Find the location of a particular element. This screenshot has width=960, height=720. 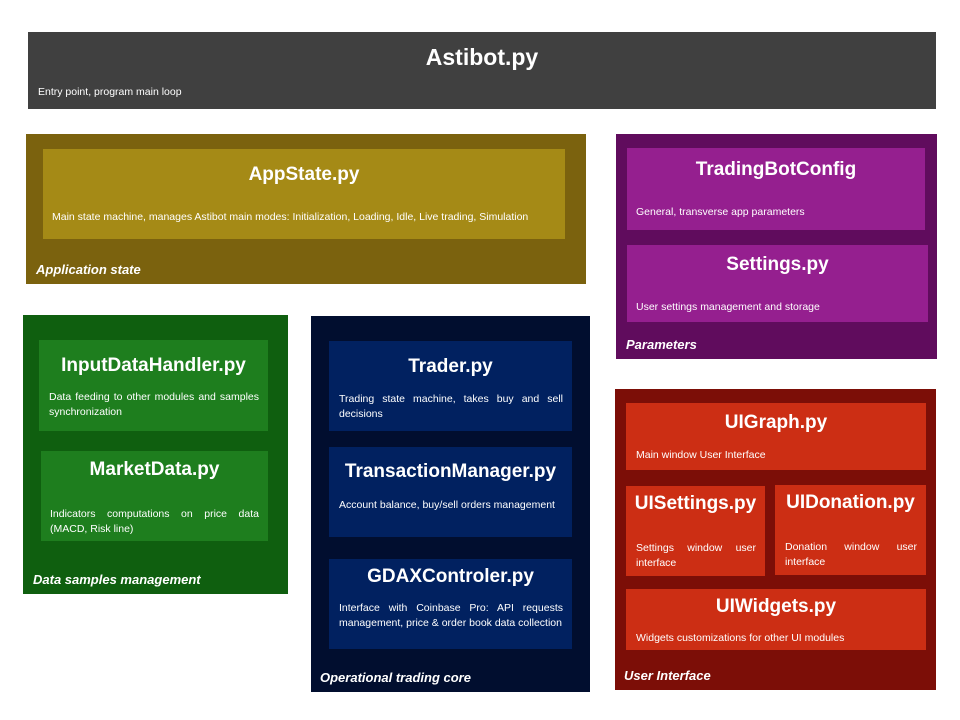

uisettings-title: UISettings.py is located at coordinates (695, 503).